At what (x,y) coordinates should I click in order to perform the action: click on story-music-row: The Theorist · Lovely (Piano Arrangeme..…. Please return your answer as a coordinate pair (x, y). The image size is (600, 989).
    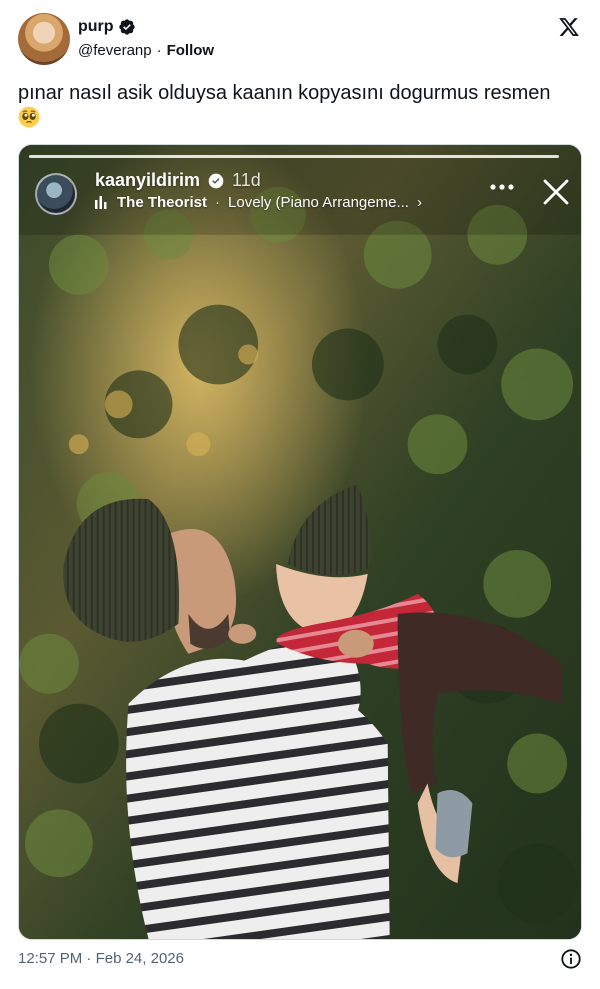
    Looking at the image, I should click on (258, 202).